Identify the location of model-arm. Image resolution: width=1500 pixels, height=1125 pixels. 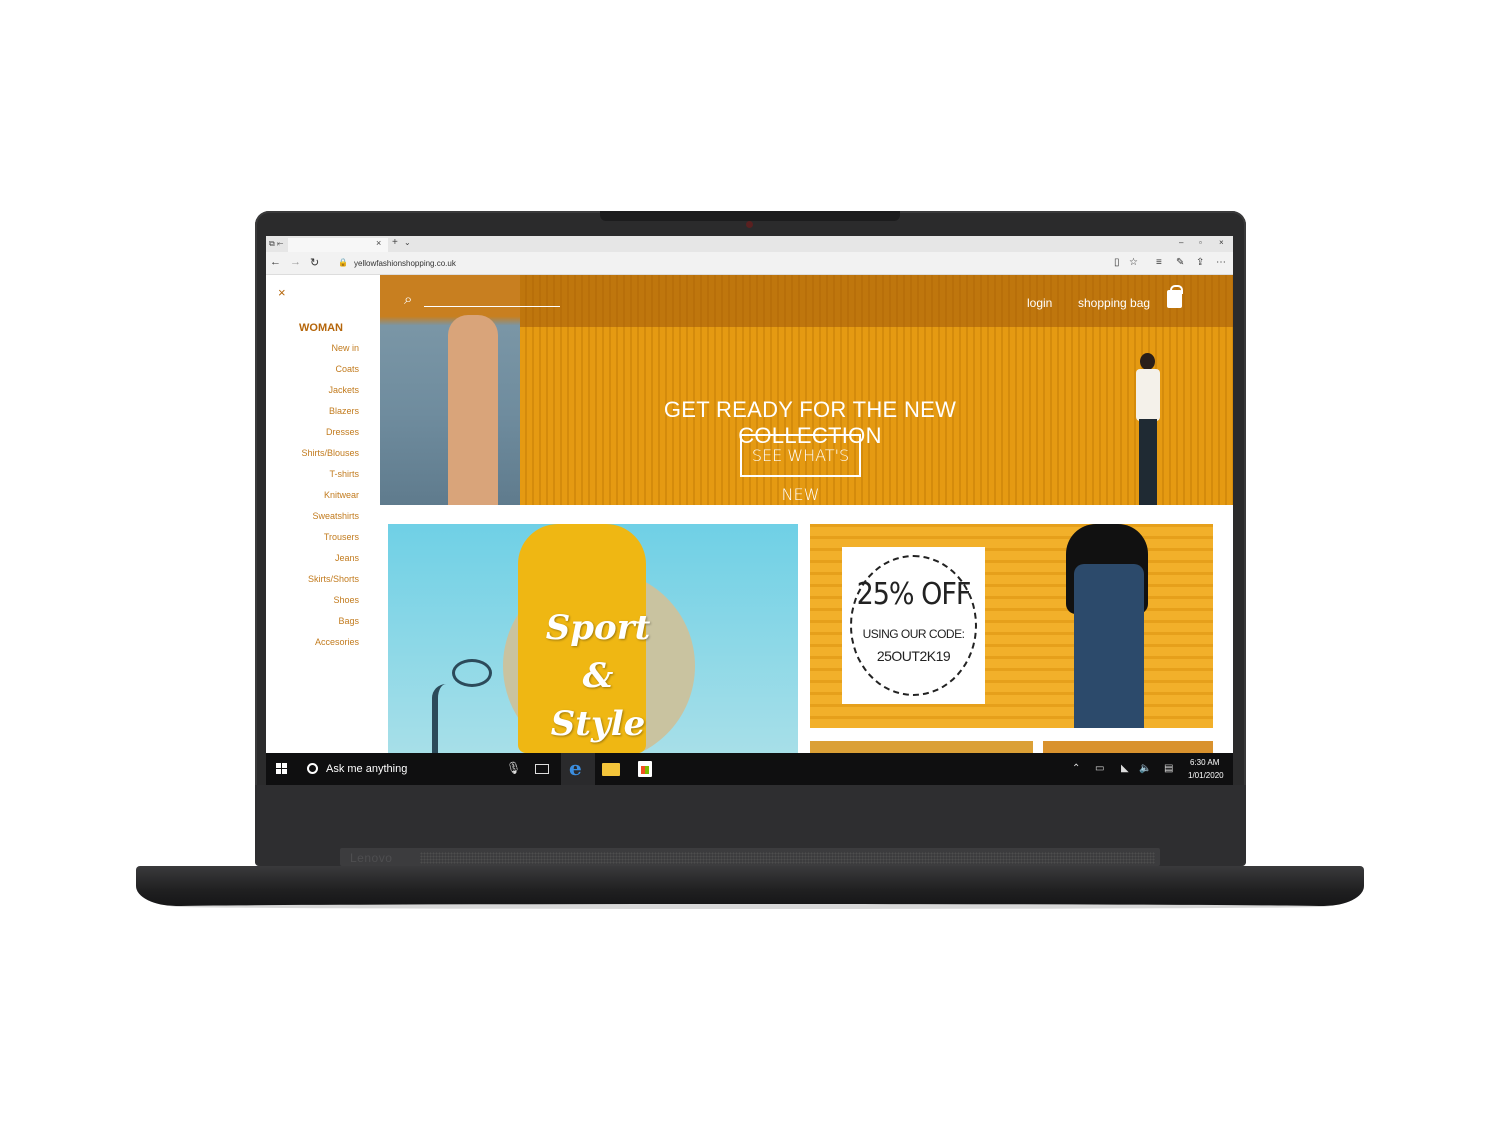
(473, 410).